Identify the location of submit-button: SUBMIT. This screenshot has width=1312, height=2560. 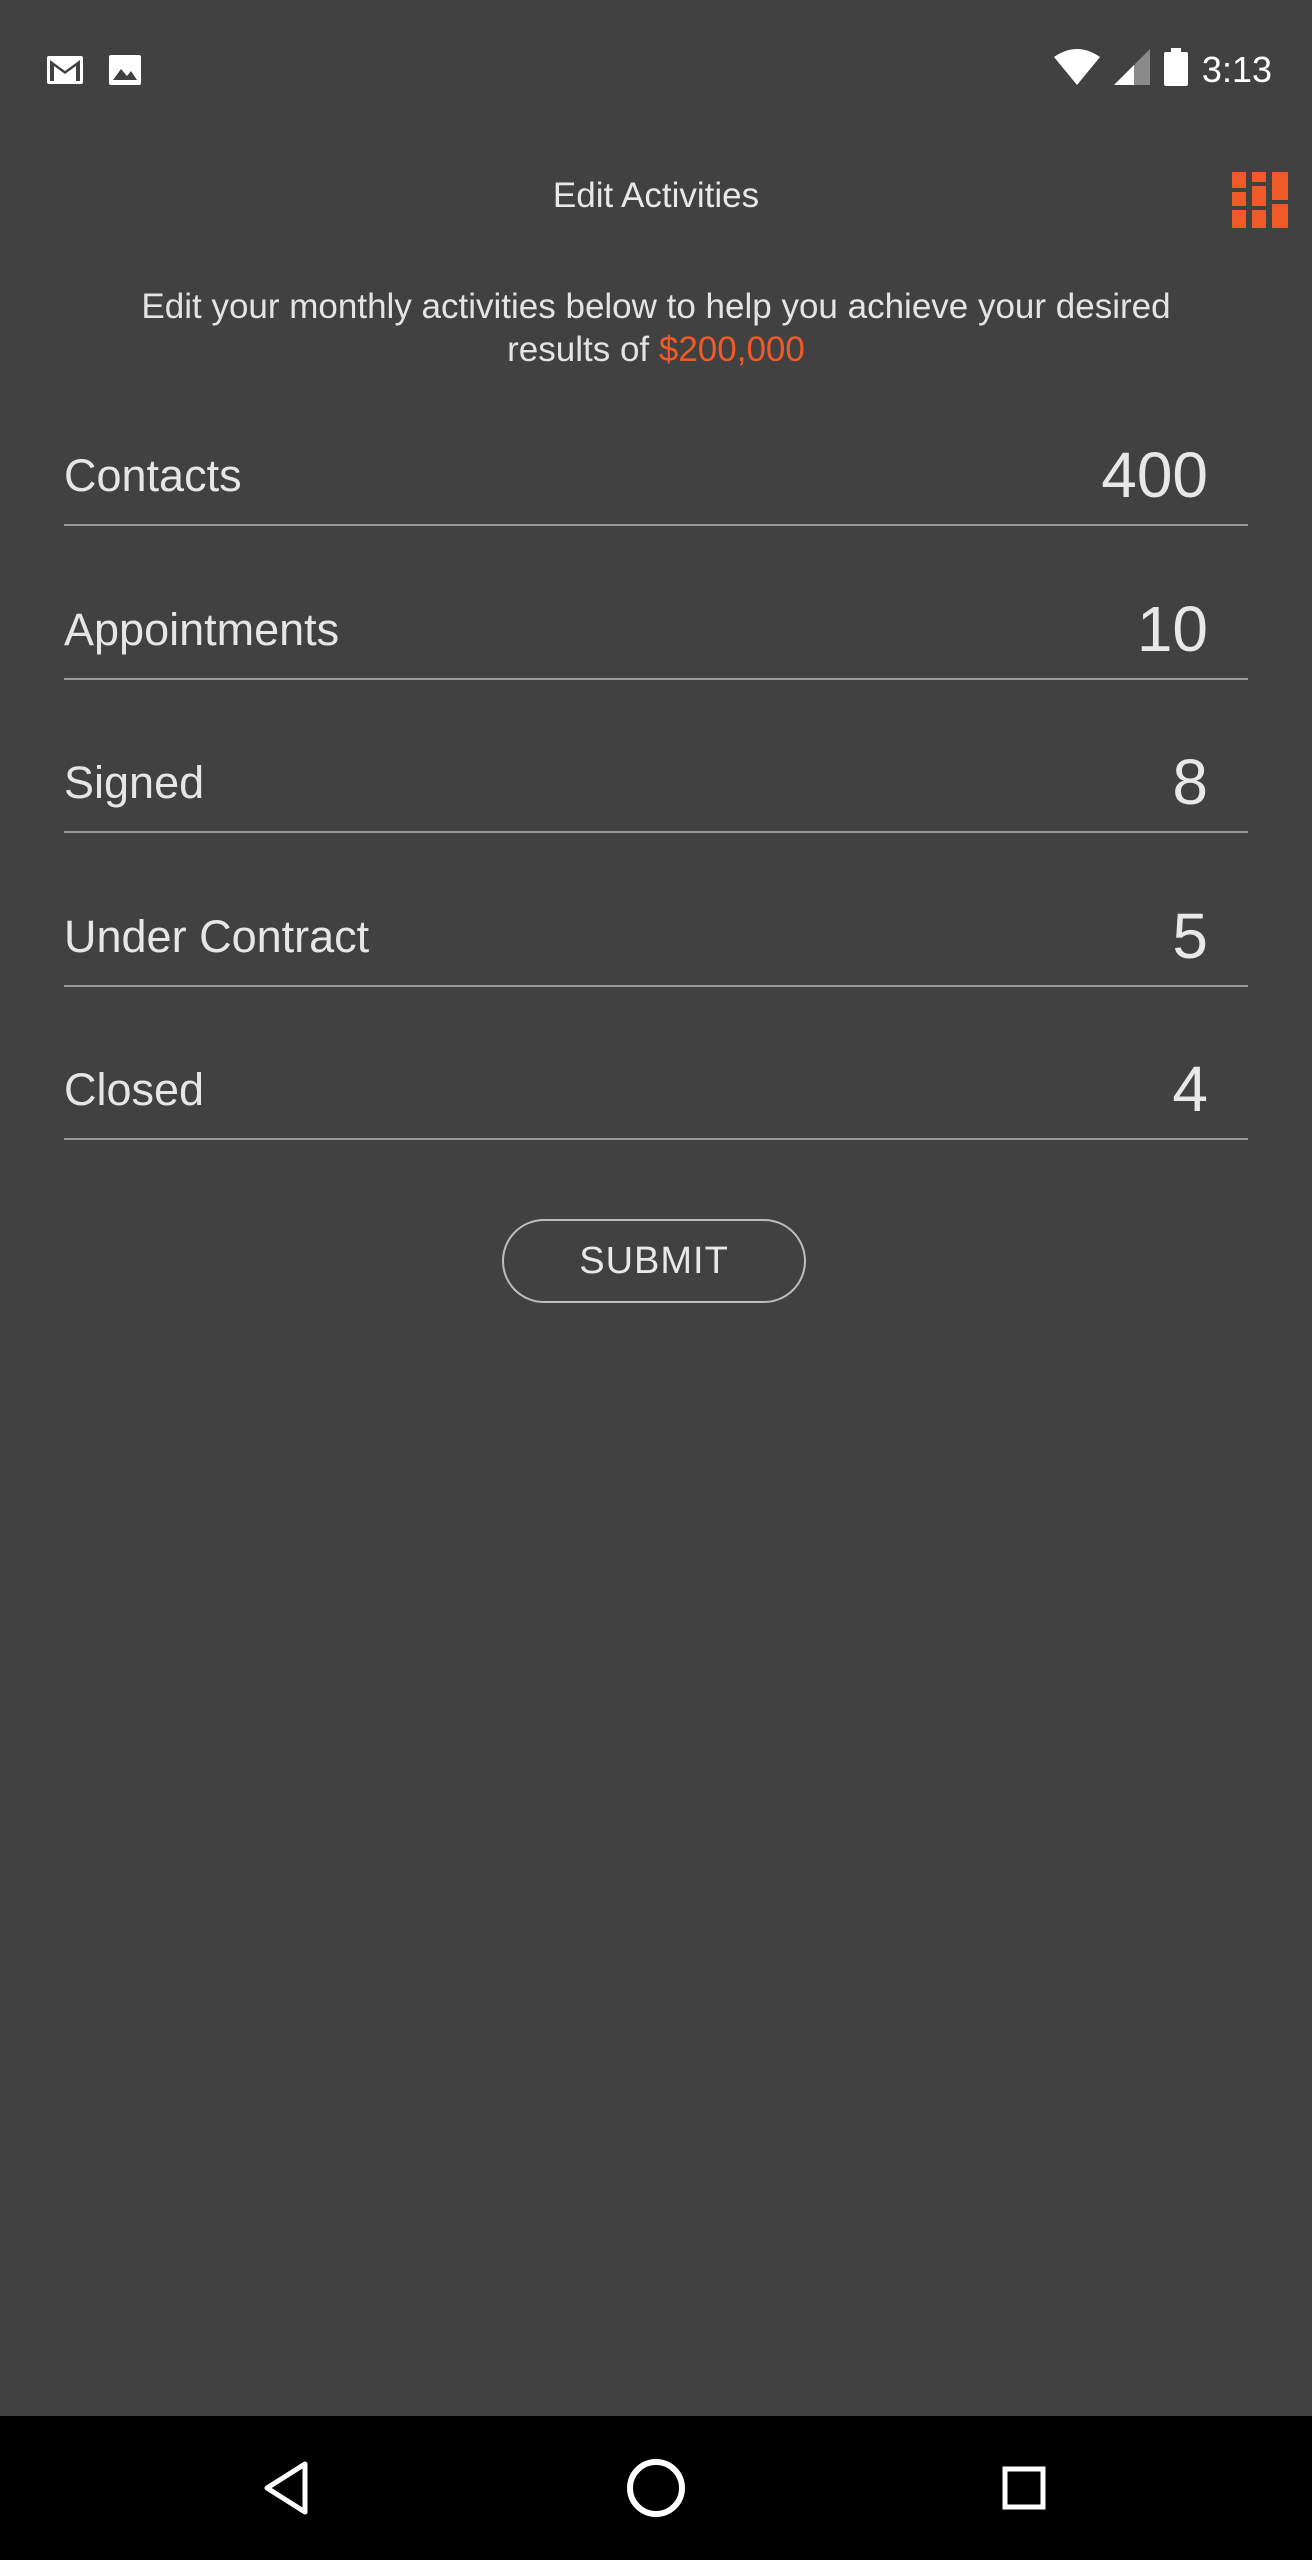
(654, 1261).